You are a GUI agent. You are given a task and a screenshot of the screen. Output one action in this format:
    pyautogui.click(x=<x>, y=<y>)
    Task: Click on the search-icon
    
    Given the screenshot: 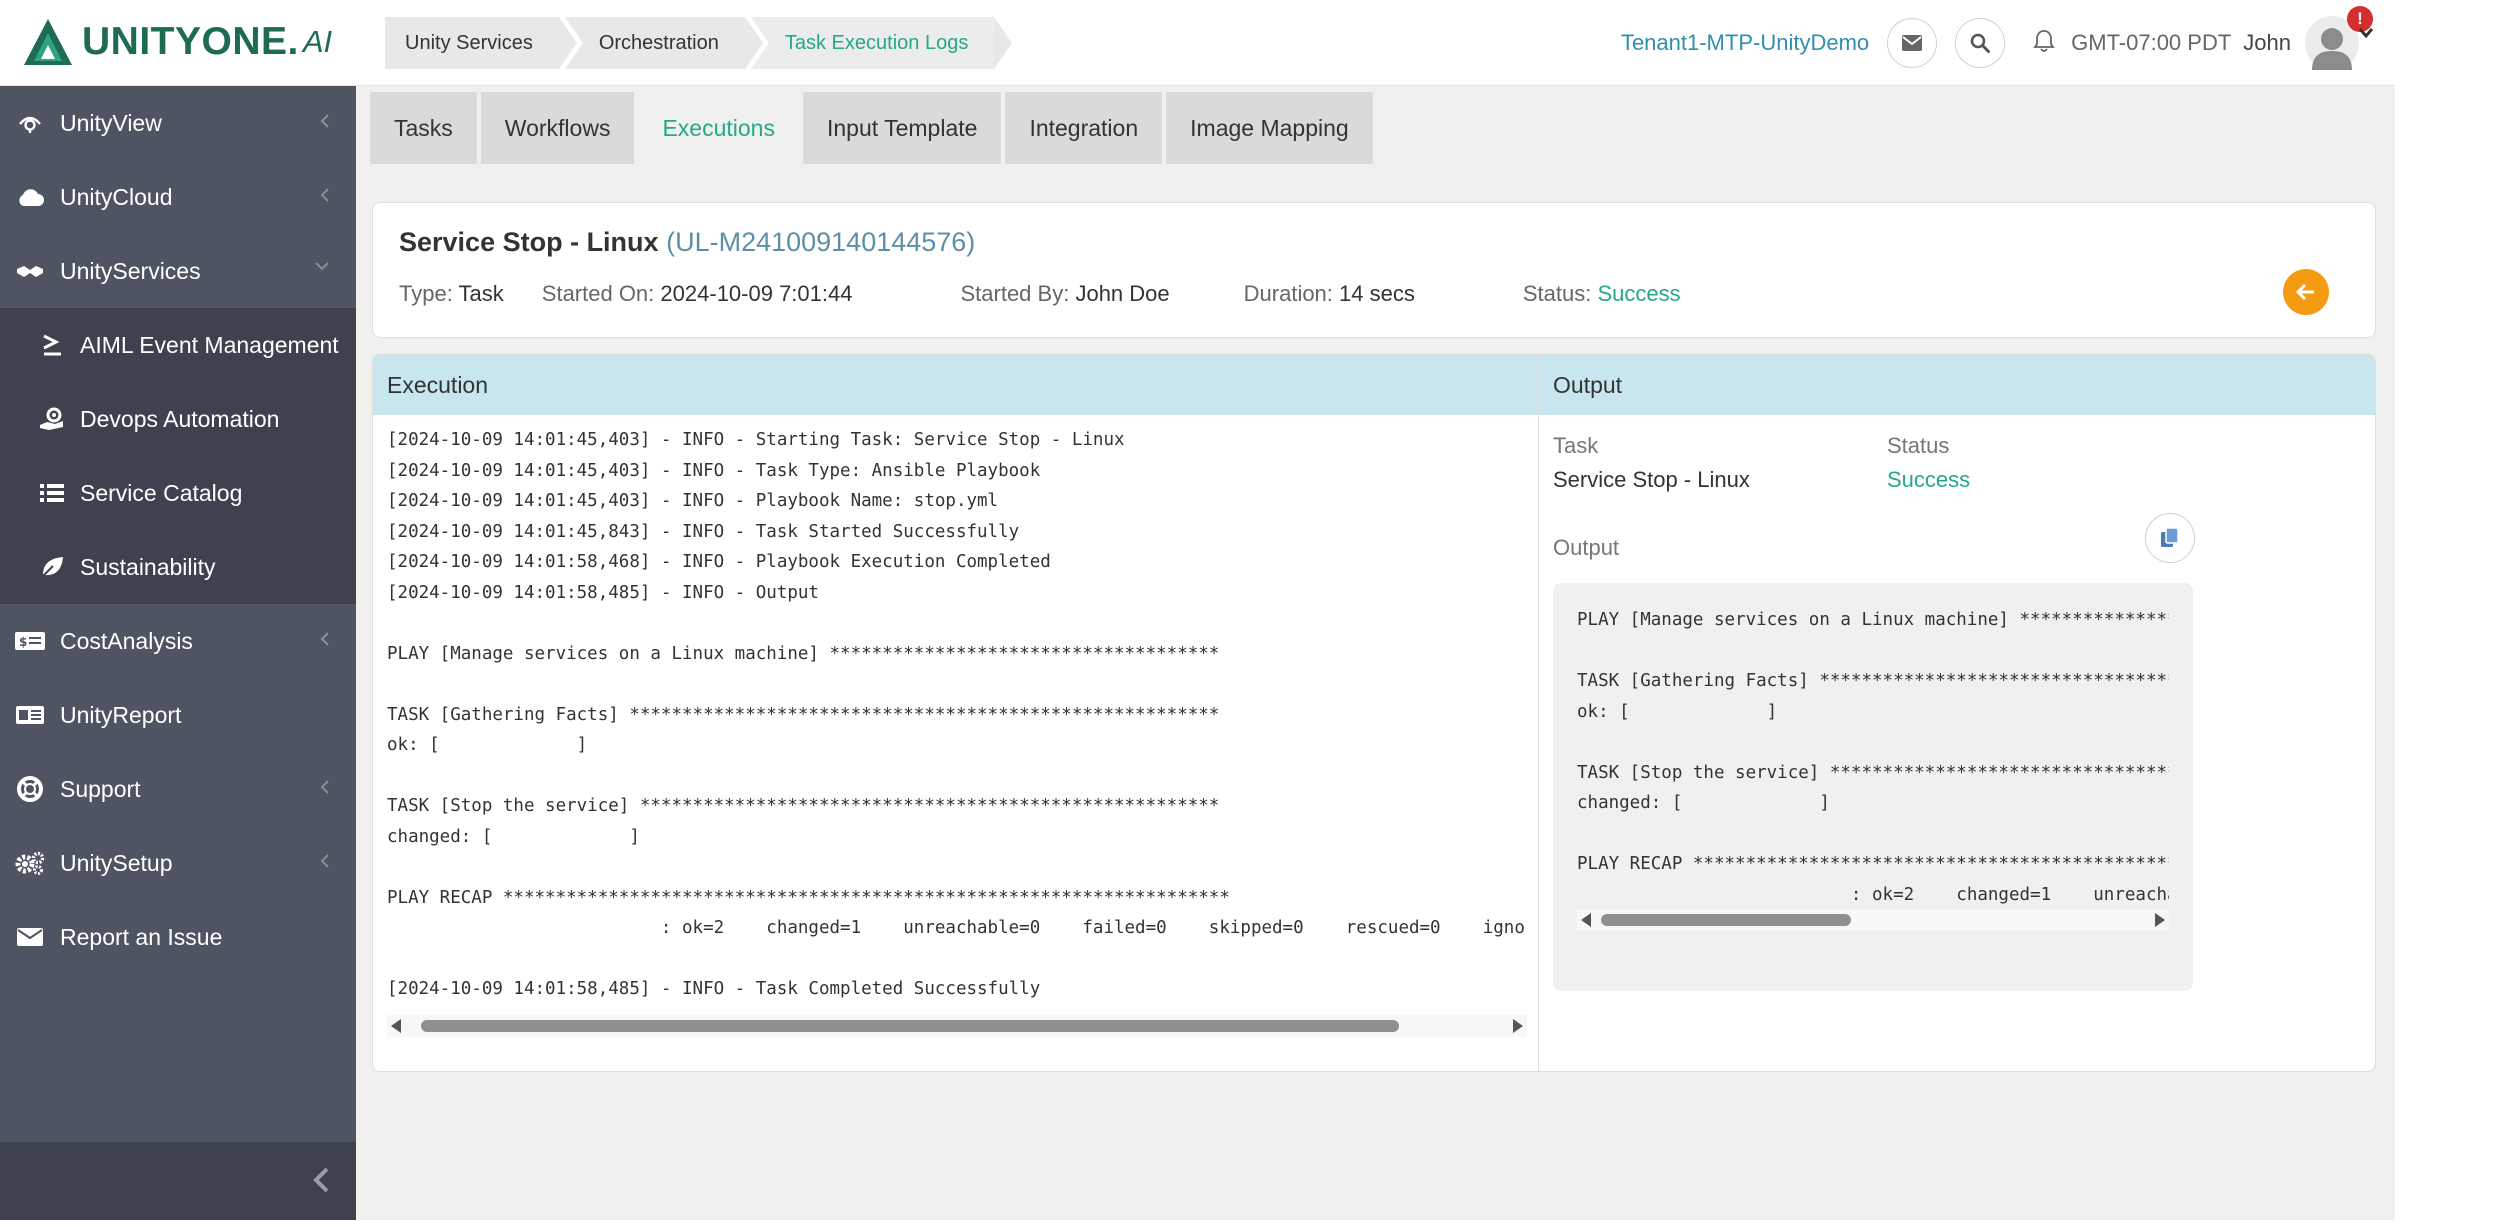 What is the action you would take?
    pyautogui.click(x=1980, y=43)
    